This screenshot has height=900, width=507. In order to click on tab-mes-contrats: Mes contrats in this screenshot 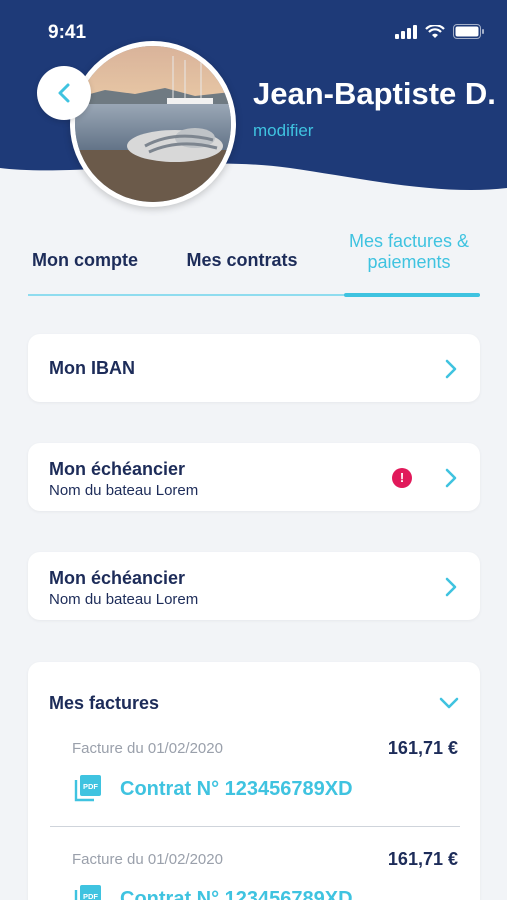, I will do `click(242, 260)`.